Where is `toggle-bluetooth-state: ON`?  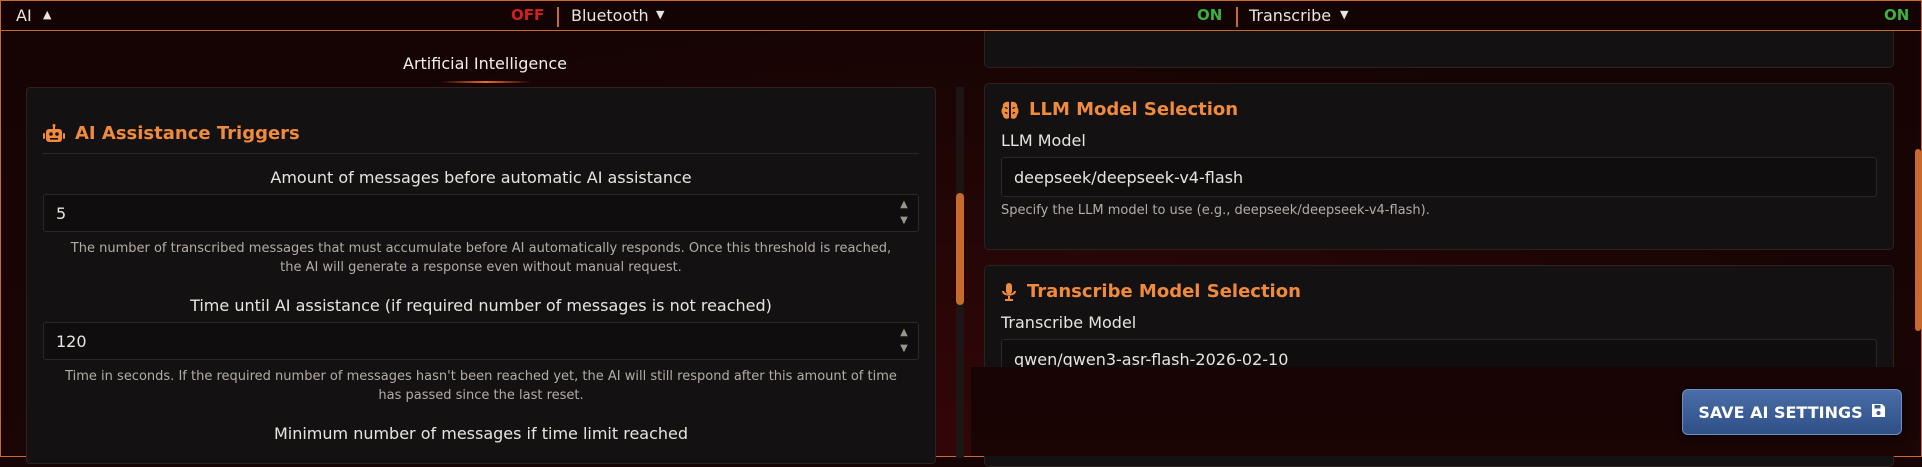
toggle-bluetooth-state: ON is located at coordinates (1210, 15).